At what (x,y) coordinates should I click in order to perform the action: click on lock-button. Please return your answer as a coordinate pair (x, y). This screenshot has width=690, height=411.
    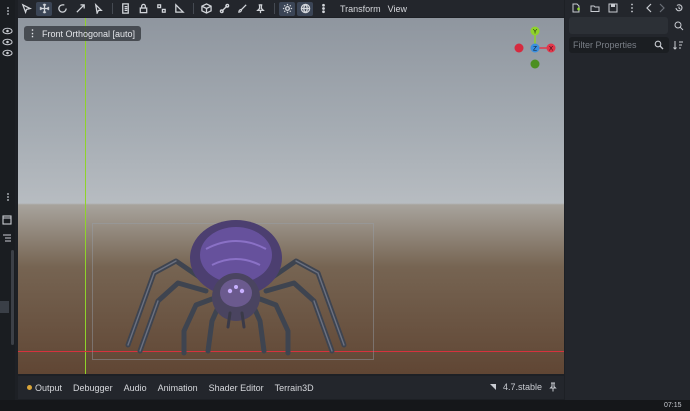
    Looking at the image, I should click on (143, 9).